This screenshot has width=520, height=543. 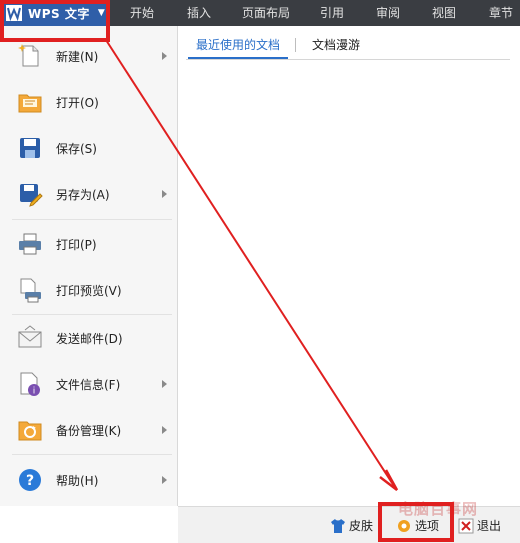 What do you see at coordinates (30, 336) in the screenshot?
I see `mail-icon` at bounding box center [30, 336].